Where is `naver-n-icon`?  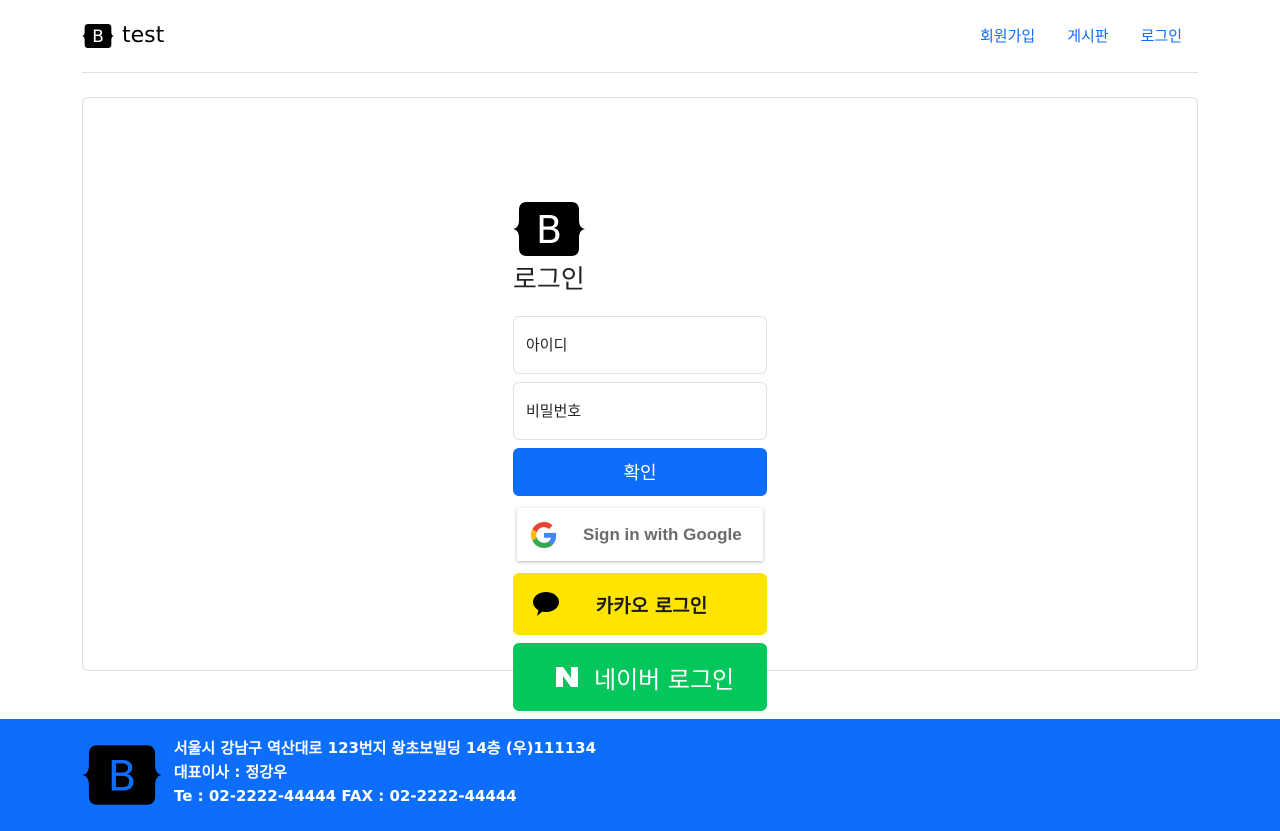
naver-n-icon is located at coordinates (567, 677).